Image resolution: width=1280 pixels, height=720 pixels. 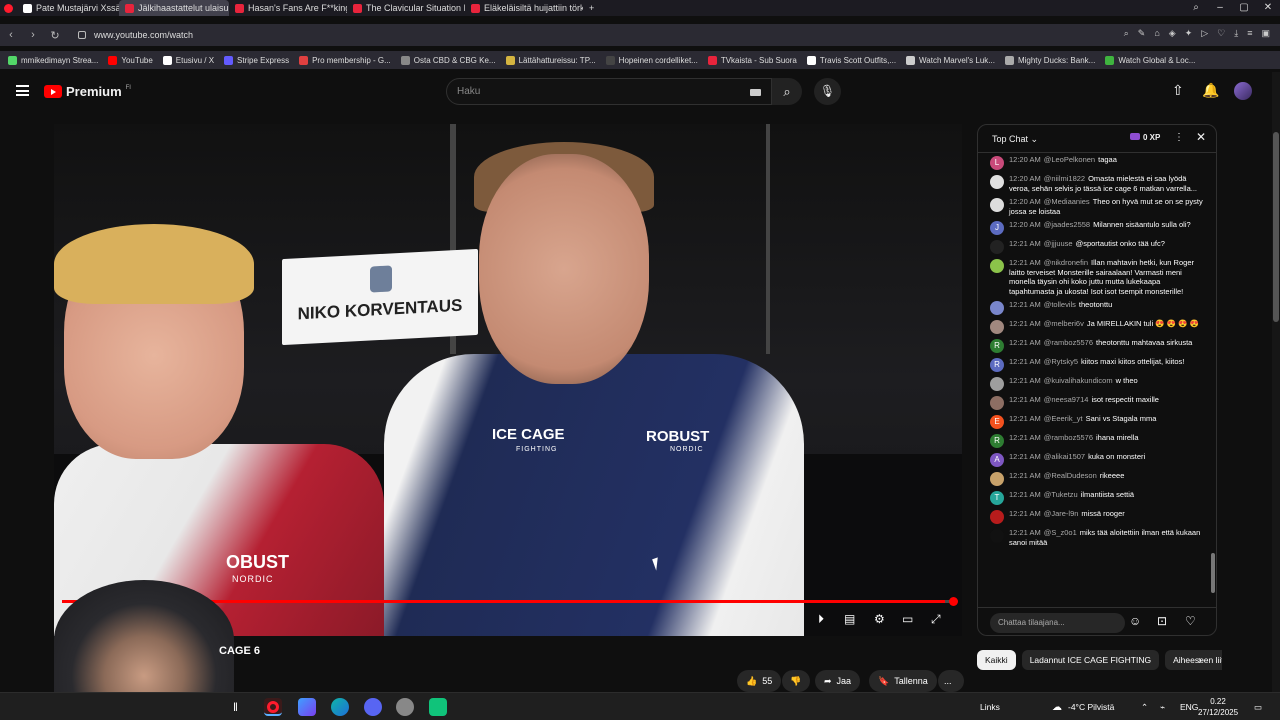 What do you see at coordinates (591, 8) in the screenshot?
I see `new-tab-button: +` at bounding box center [591, 8].